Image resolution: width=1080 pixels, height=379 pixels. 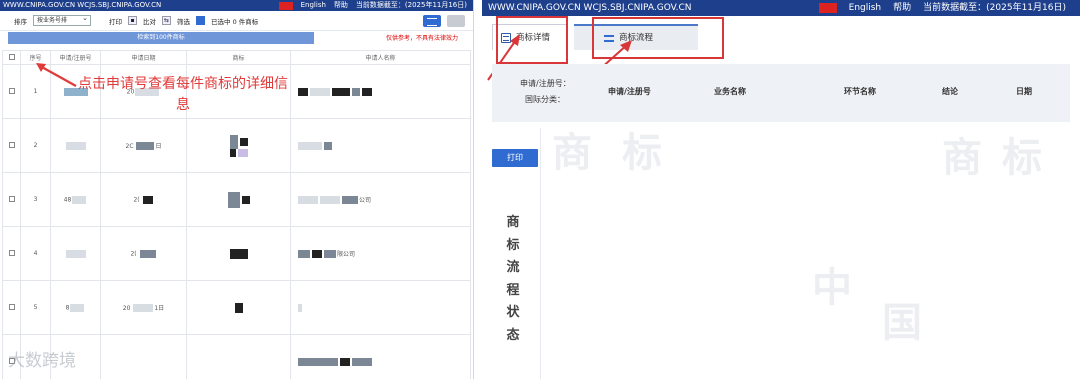 I want to click on table-row: 4 2( 限公司, so click(x=236, y=253).